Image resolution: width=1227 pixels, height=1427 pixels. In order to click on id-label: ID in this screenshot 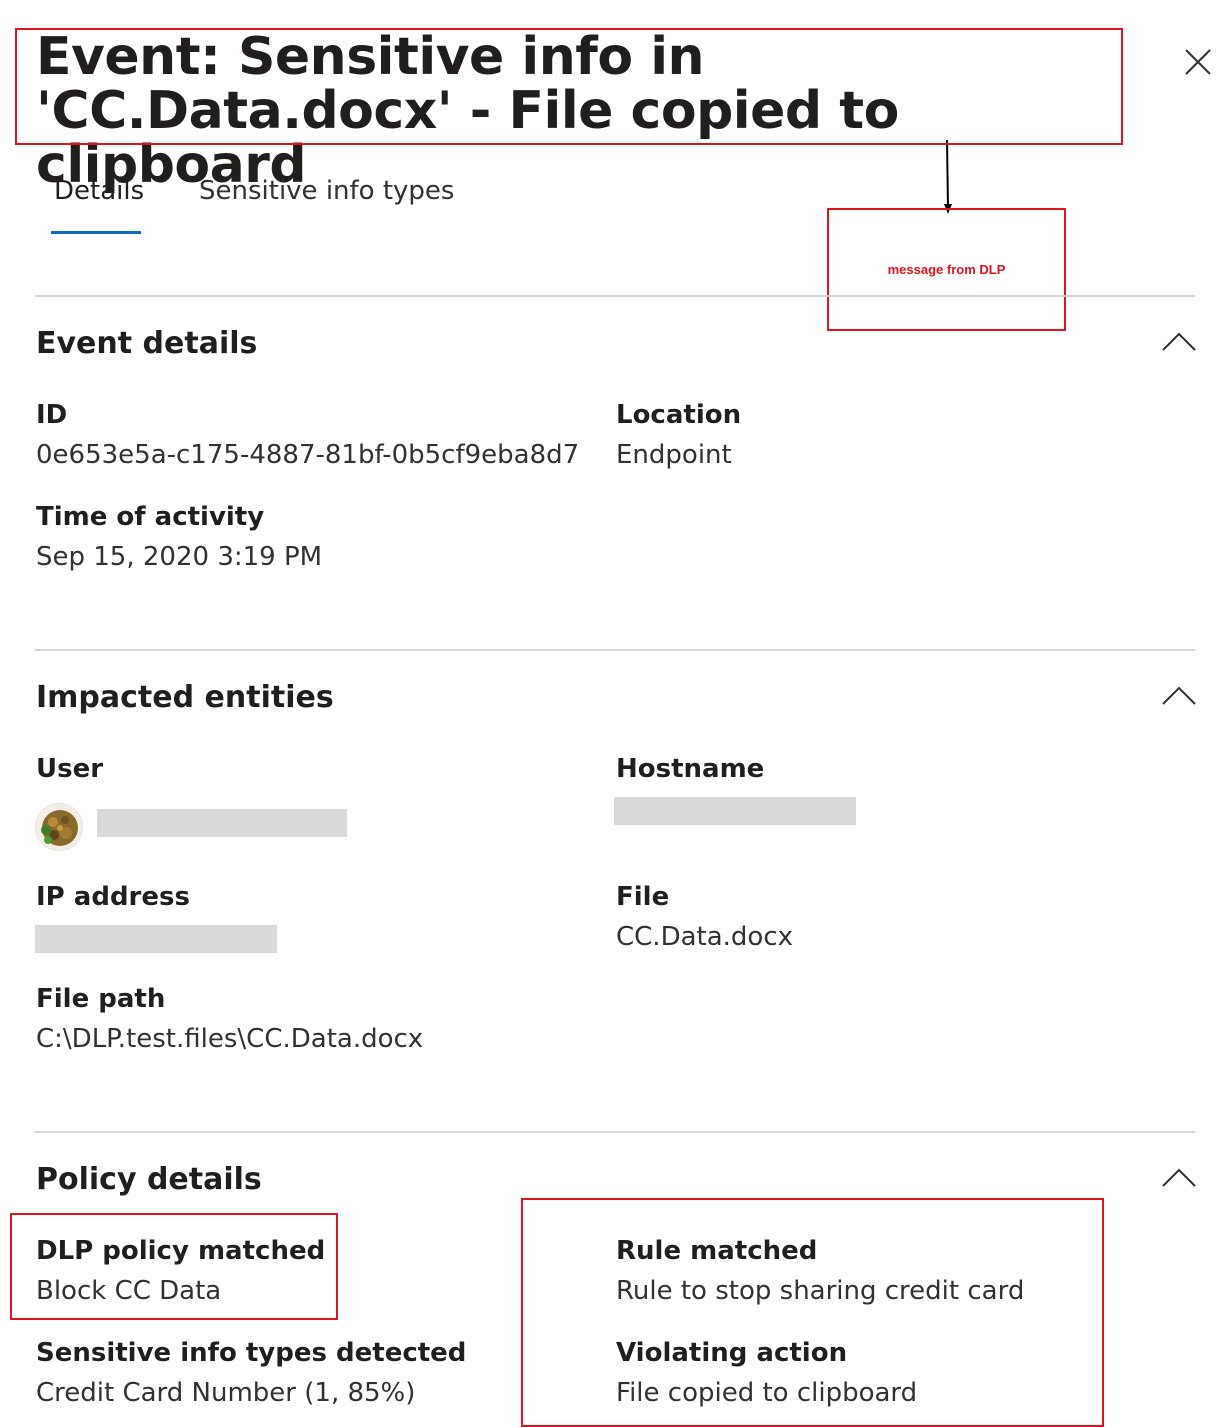, I will do `click(52, 415)`.